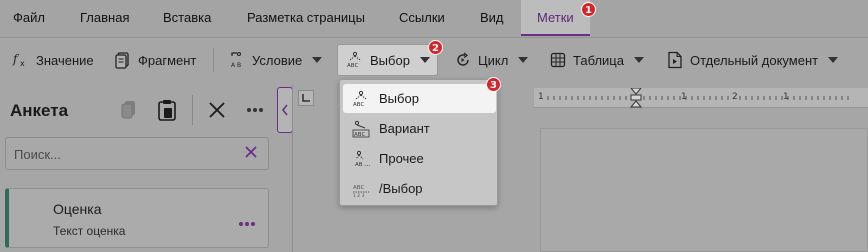 The image size is (868, 252). What do you see at coordinates (89, 231) in the screenshot?
I see `item-subtitle: Текст оценка` at bounding box center [89, 231].